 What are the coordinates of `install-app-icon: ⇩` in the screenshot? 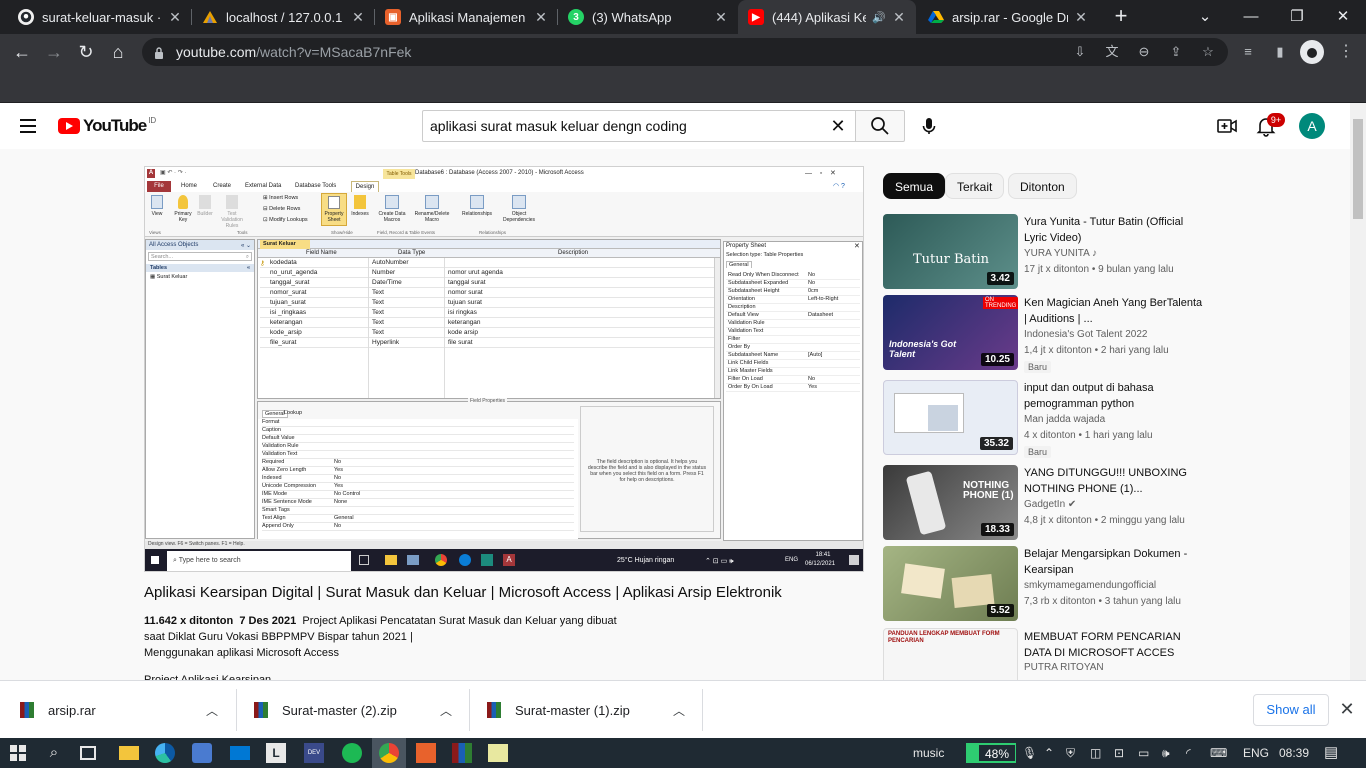 It's located at (1080, 52).